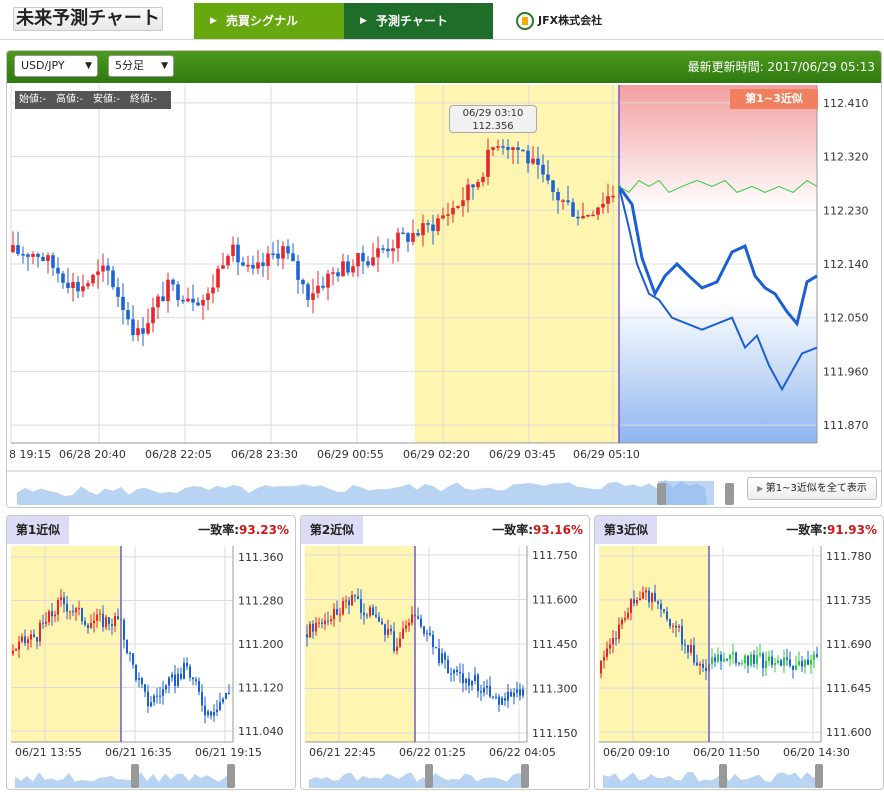 The image size is (884, 792). What do you see at coordinates (418, 21) in the screenshot?
I see `tab-forecast-chart: ▶ 予測チャート` at bounding box center [418, 21].